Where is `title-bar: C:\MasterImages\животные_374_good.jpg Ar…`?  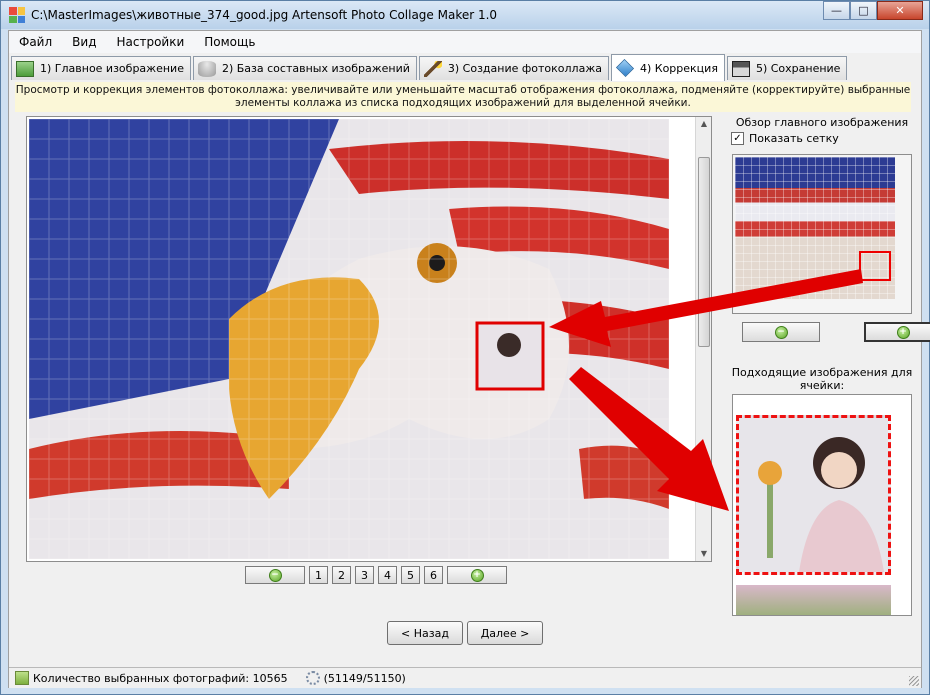 title-bar: C:\MasterImages\животные_374_good.jpg Ar… is located at coordinates (465, 15).